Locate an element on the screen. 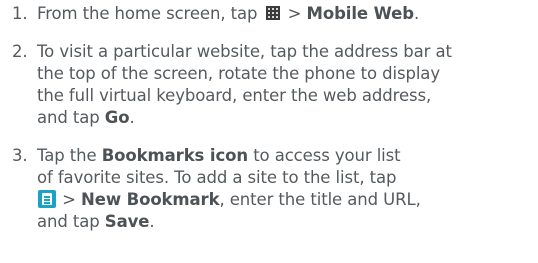 This screenshot has width=538, height=263. text-segment: Tap the is located at coordinates (69, 155).